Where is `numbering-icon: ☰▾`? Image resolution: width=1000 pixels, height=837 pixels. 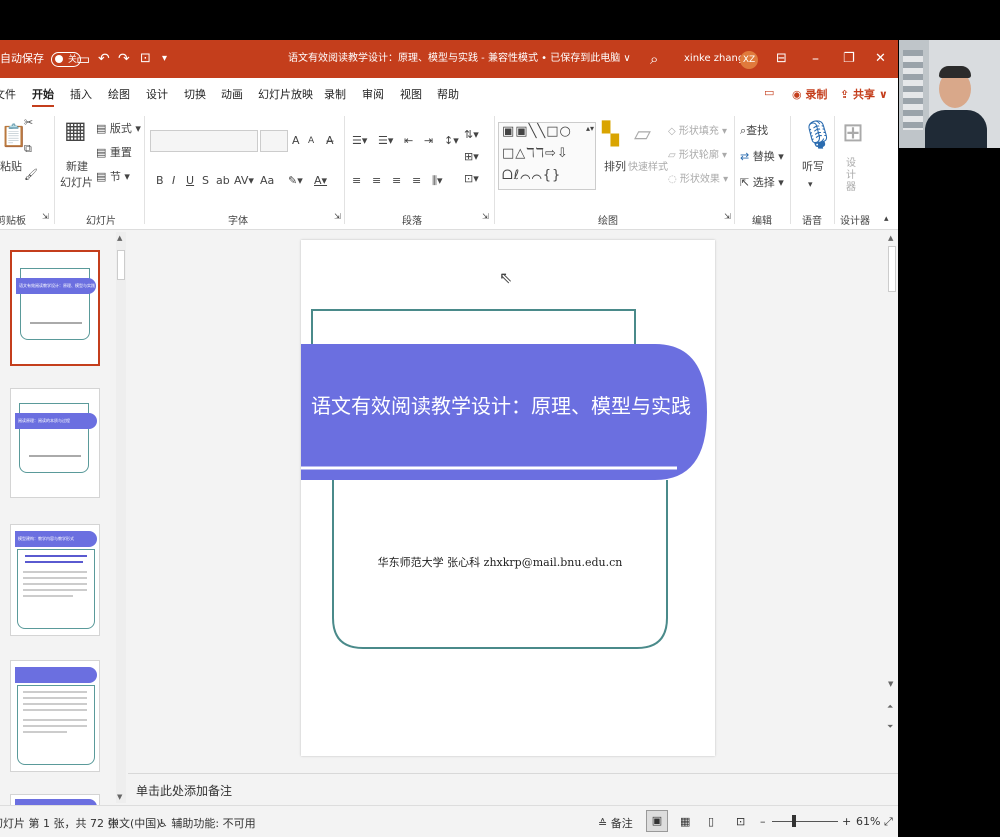
numbering-icon: ☰▾ is located at coordinates (385, 140).